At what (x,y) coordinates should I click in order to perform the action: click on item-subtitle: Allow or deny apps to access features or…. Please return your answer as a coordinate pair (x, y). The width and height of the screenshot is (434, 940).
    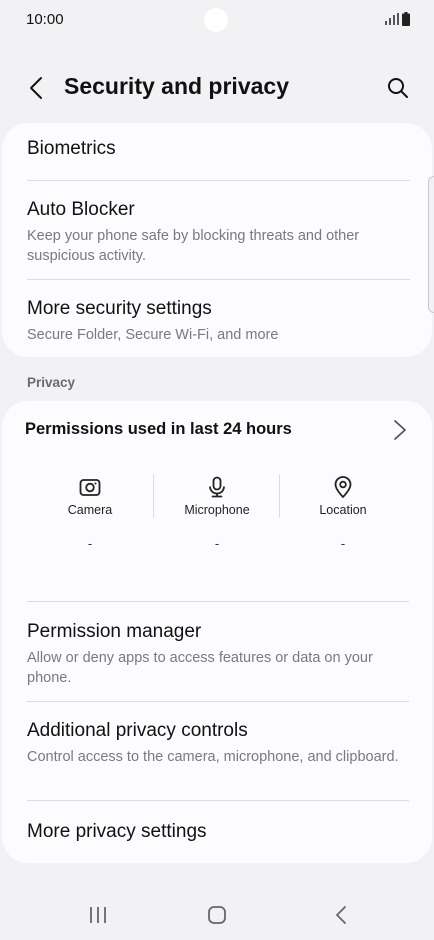
    Looking at the image, I should click on (200, 668).